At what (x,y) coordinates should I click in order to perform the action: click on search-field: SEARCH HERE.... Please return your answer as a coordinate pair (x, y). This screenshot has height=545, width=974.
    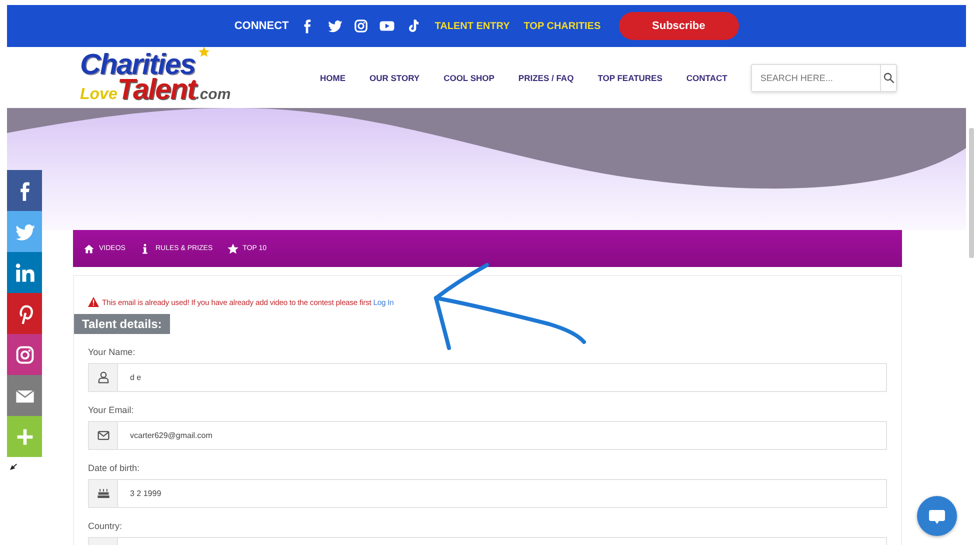
    Looking at the image, I should click on (824, 78).